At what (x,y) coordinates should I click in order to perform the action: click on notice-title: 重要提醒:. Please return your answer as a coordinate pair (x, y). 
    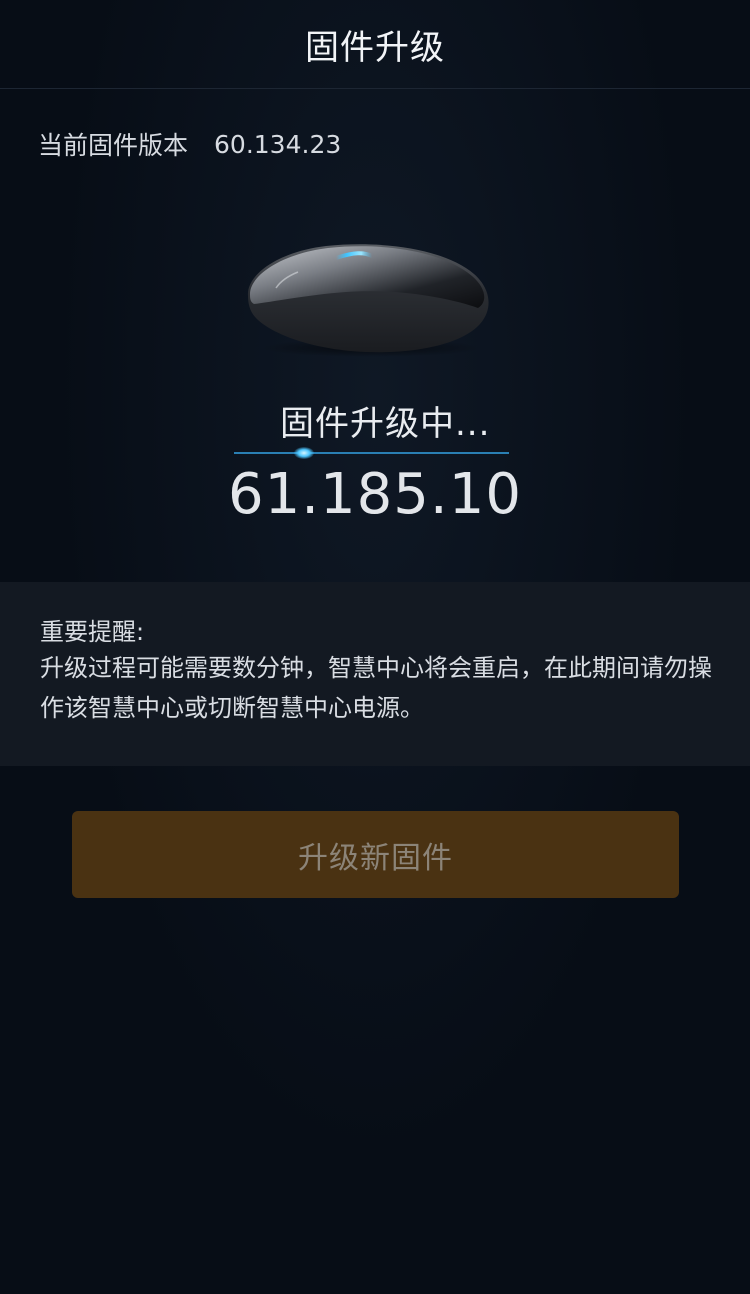
    Looking at the image, I should click on (92, 632).